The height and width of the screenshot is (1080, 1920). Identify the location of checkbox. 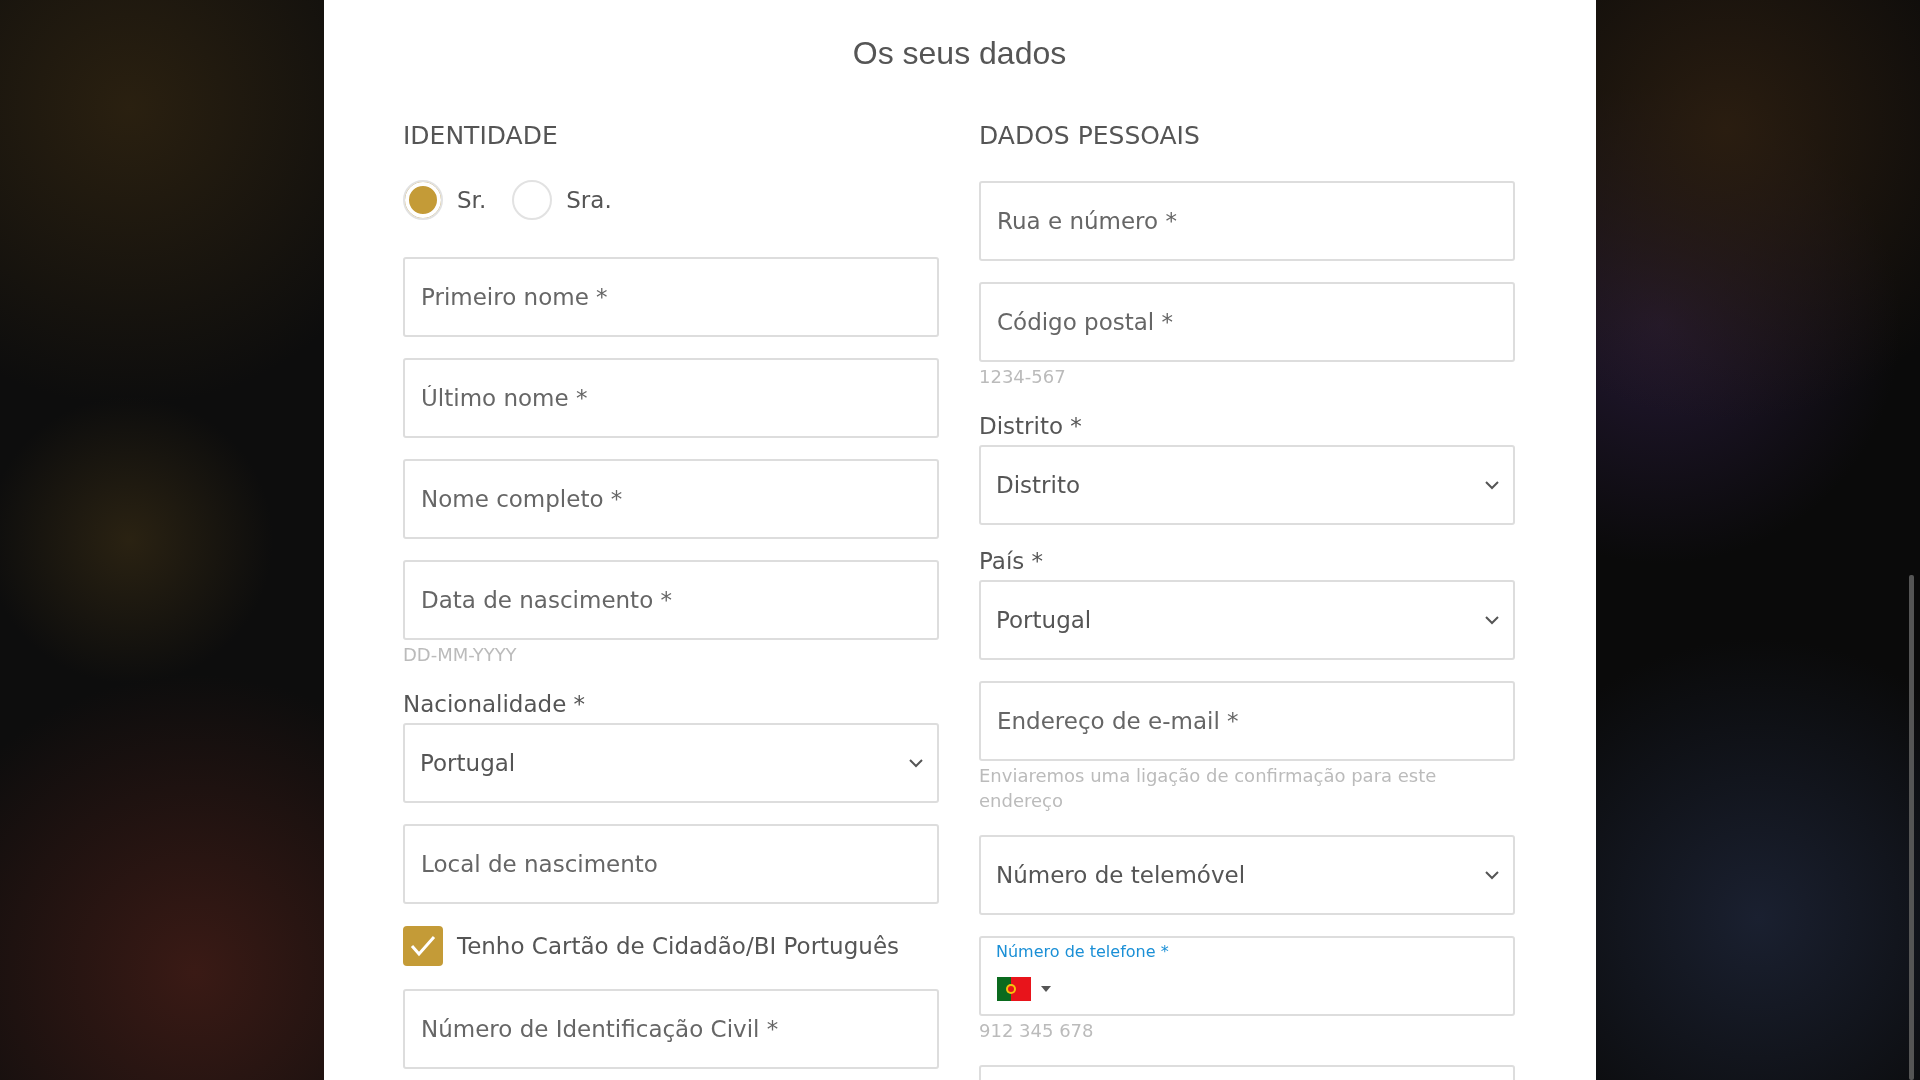
(423, 946).